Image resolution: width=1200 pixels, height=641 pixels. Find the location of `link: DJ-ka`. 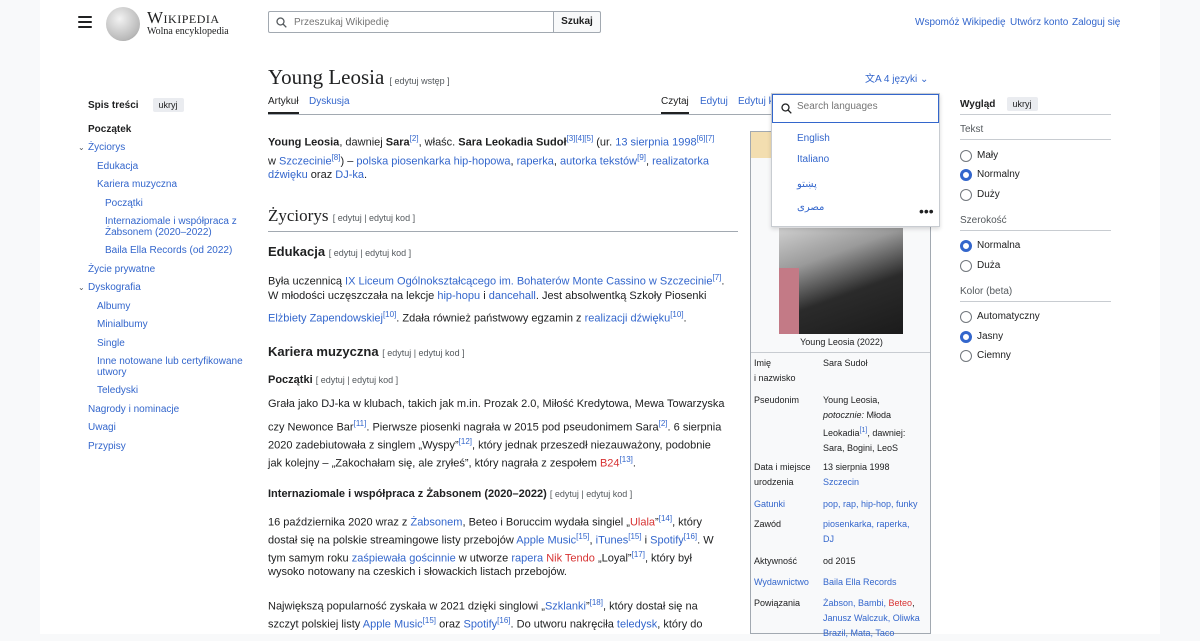

link: DJ-ka is located at coordinates (349, 175).